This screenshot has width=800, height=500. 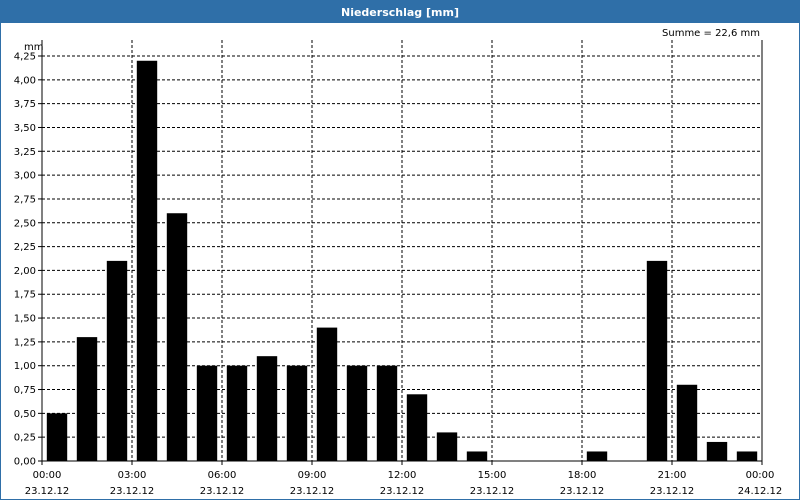 I want to click on y-tick-label: 3,25, so click(x=25, y=152).